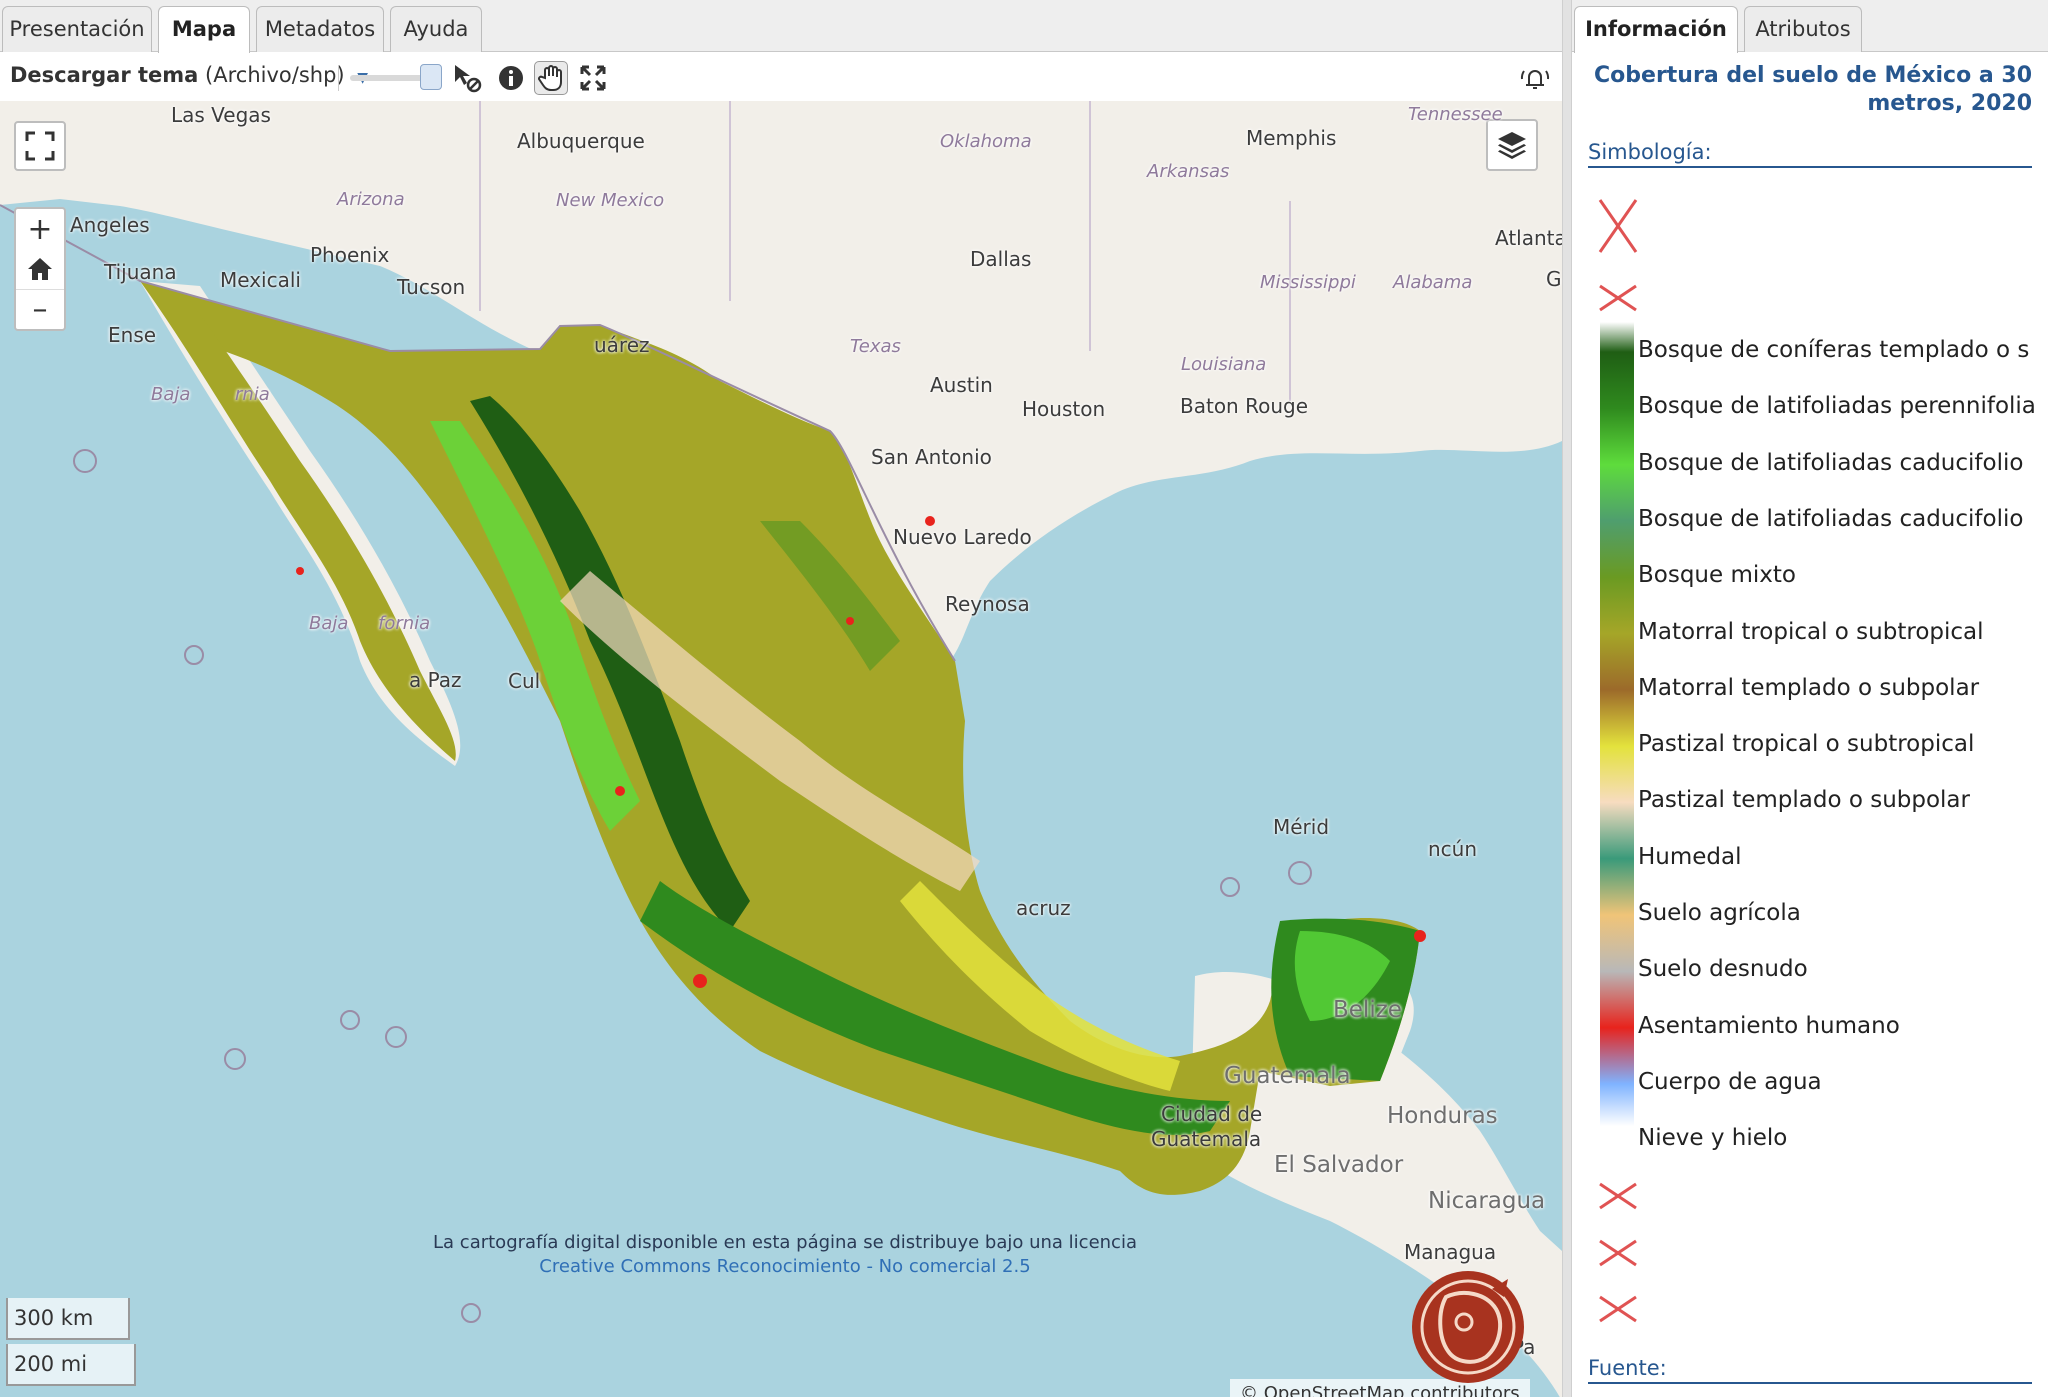  Describe the element at coordinates (1301, 827) in the screenshot. I see `place-label: Mérid` at that location.